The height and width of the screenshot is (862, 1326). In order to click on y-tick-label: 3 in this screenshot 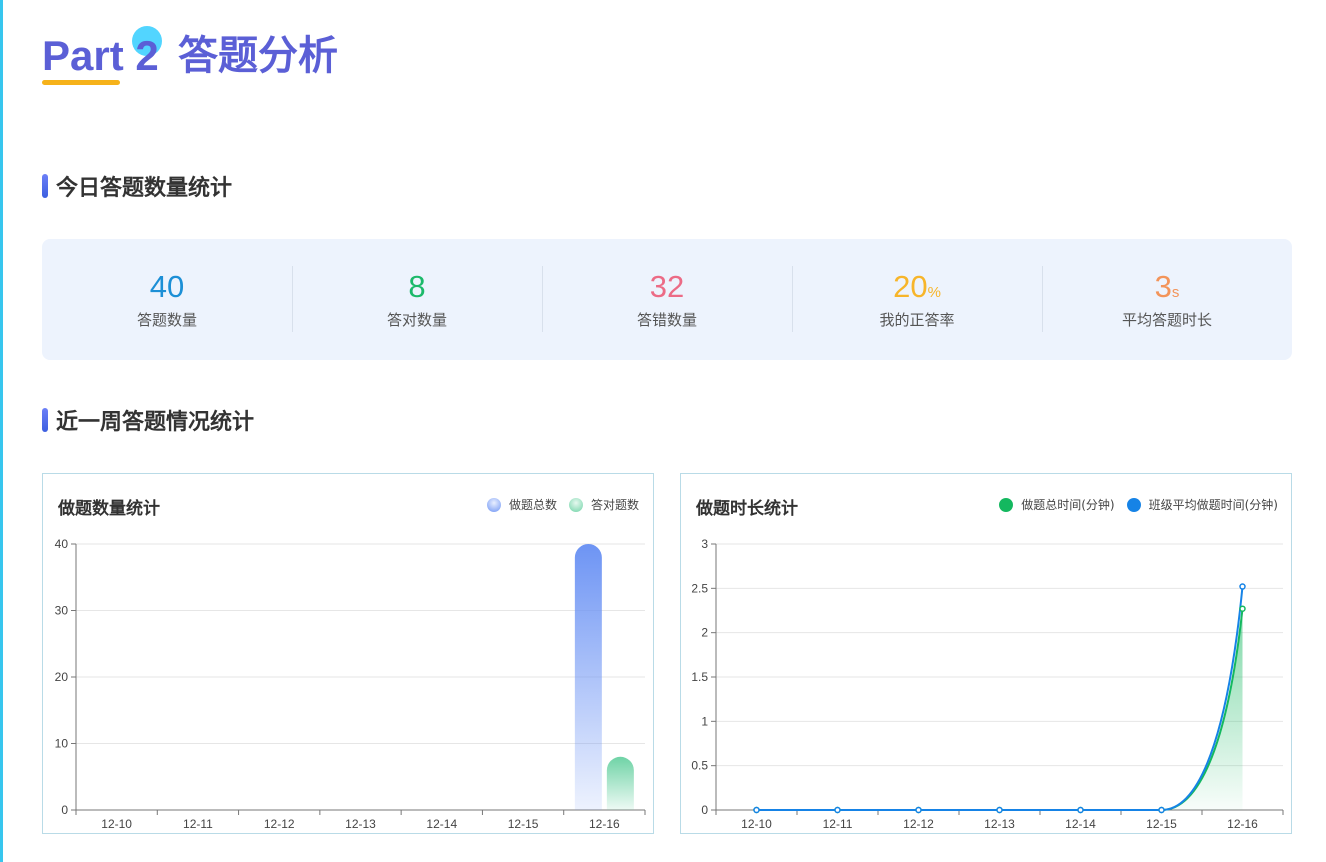, I will do `click(704, 544)`.